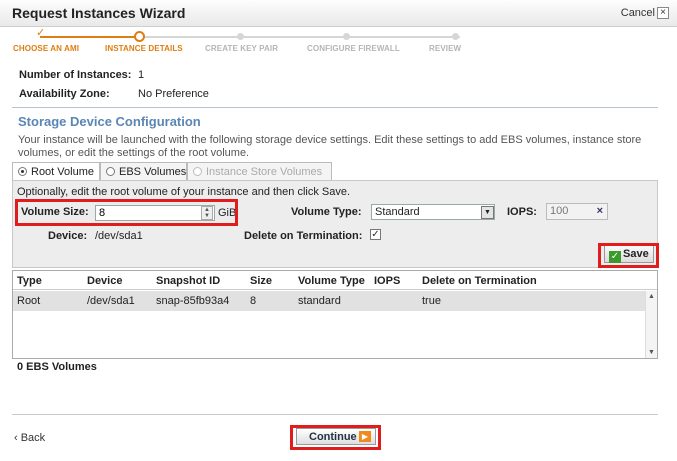  Describe the element at coordinates (577, 211) in the screenshot. I see `iops-input: 100 ×` at that location.